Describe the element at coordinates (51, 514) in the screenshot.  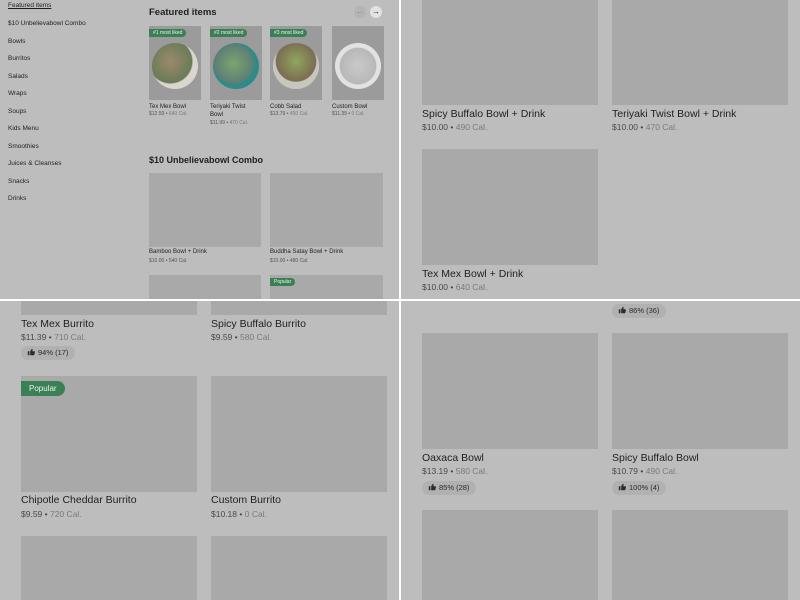
I see `item-price-cal: $9.59 • 720 Cal.` at that location.